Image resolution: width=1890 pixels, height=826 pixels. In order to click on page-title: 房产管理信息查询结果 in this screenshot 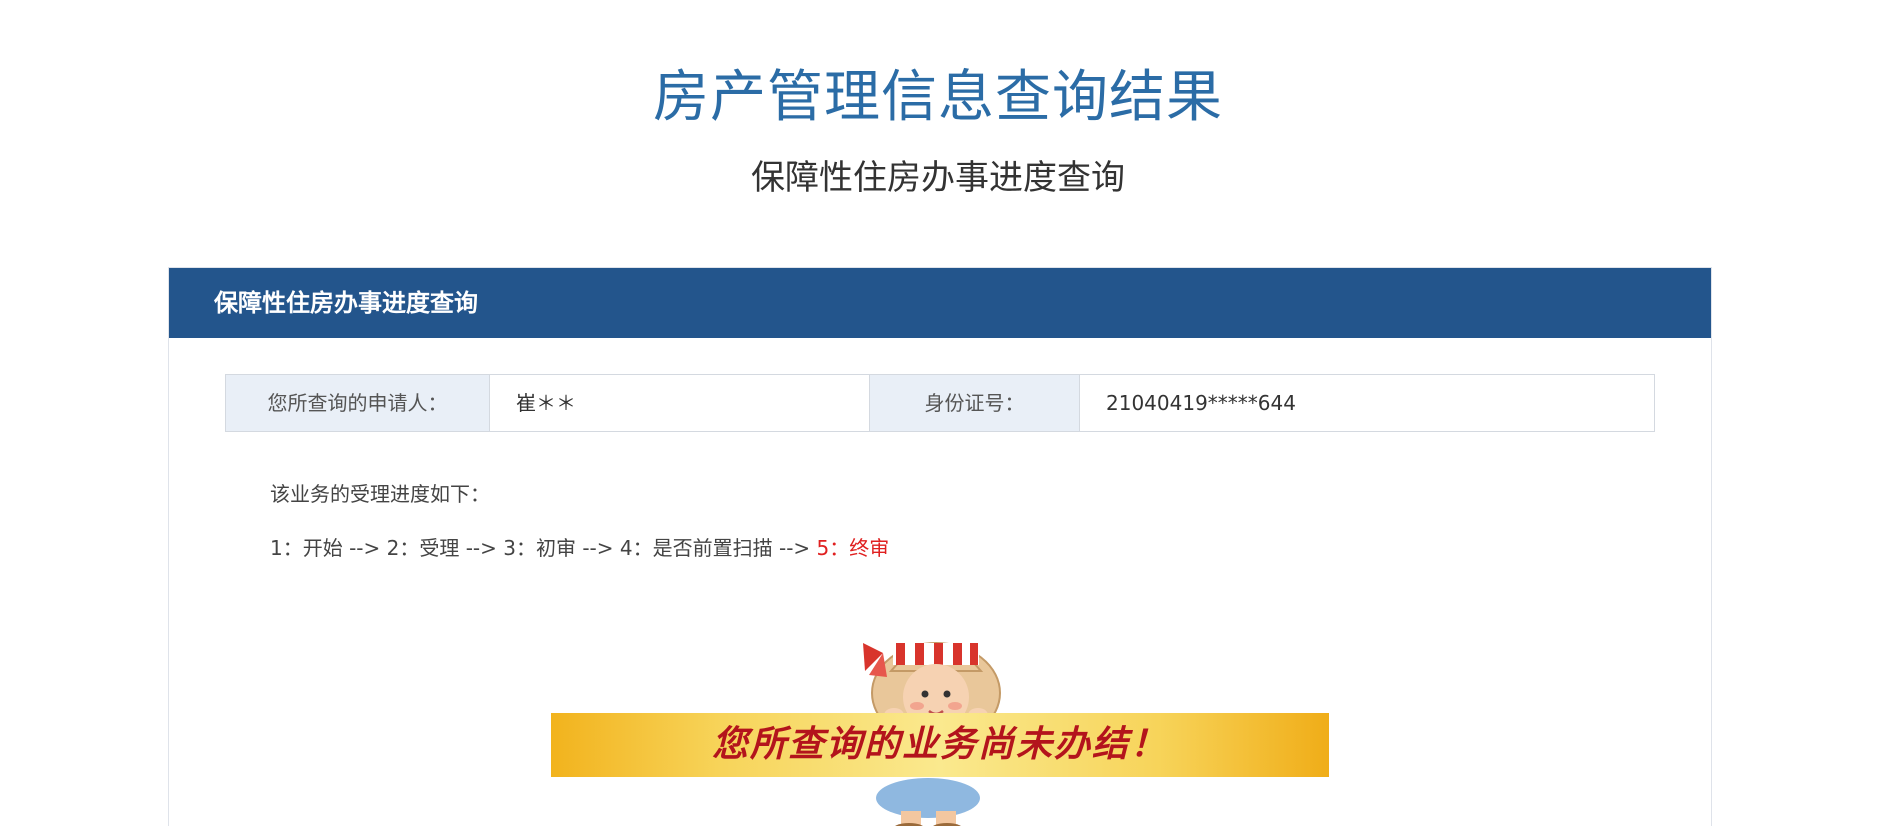, I will do `click(938, 97)`.